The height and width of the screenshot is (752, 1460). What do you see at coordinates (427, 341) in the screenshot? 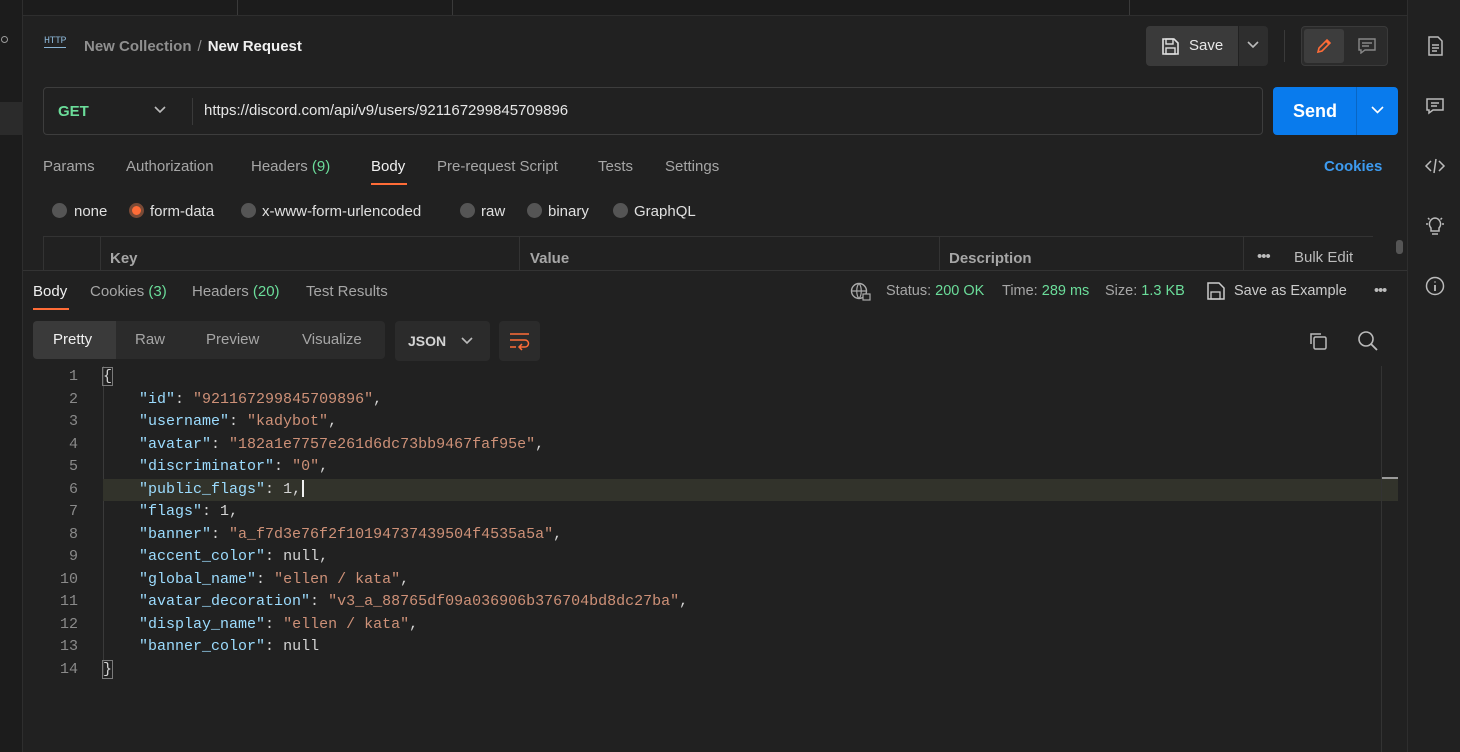
I see `format-select-value: JSON` at bounding box center [427, 341].